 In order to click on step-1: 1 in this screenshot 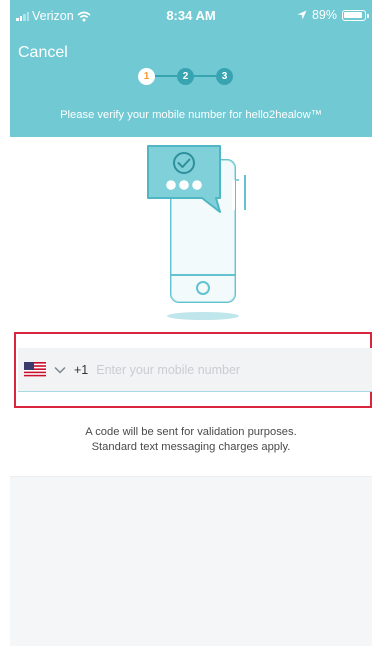, I will do `click(146, 76)`.